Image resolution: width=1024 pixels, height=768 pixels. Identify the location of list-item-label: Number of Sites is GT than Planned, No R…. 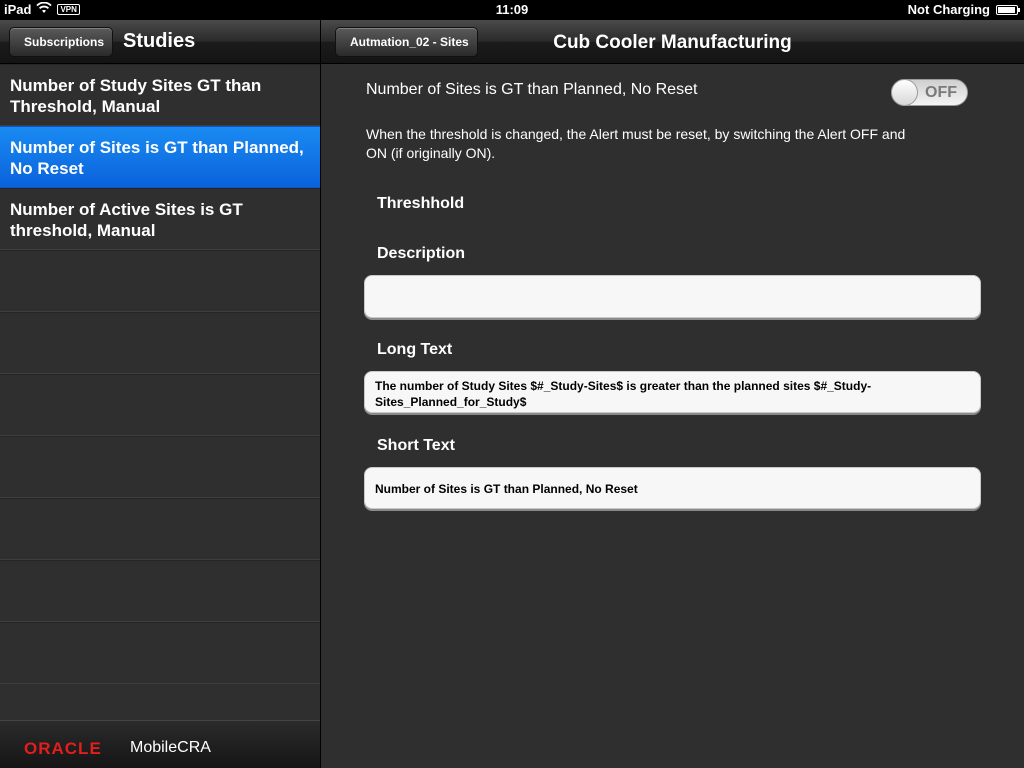
(157, 158).